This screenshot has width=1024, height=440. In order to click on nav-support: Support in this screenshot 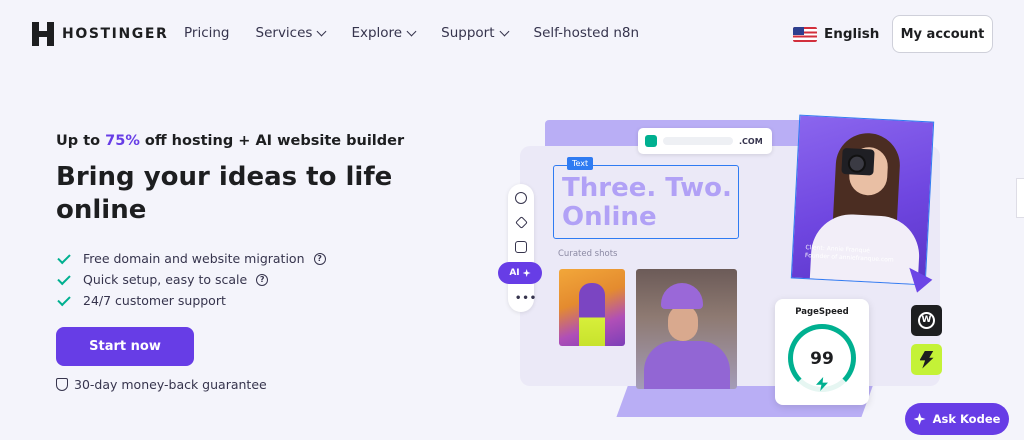, I will do `click(475, 33)`.